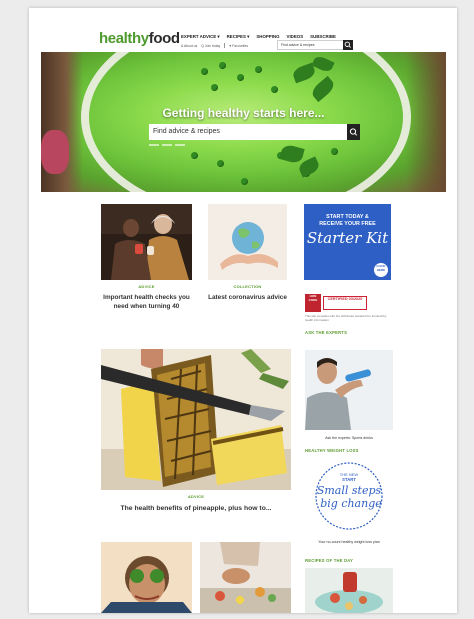  What do you see at coordinates (349, 438) in the screenshot?
I see `ask-experts-caption: Ask the experts: Sports drinks` at bounding box center [349, 438].